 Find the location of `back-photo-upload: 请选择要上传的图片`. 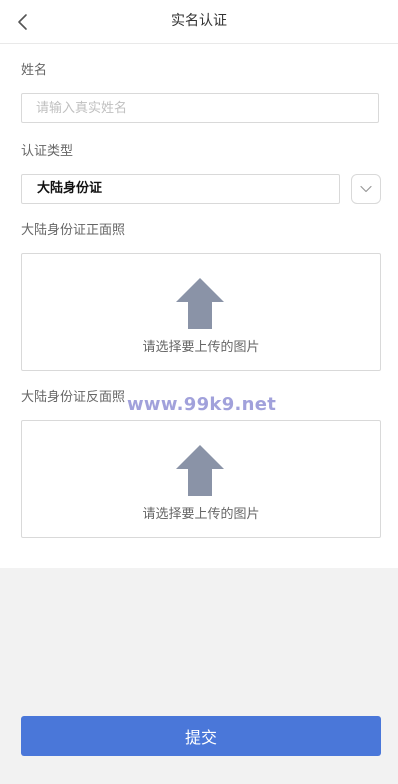

back-photo-upload: 请选择要上传的图片 is located at coordinates (201, 479).